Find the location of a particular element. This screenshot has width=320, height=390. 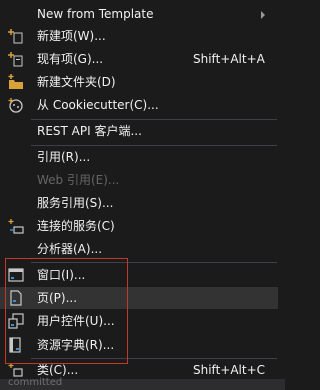

menu-scrollbar is located at coordinates (281, 195).